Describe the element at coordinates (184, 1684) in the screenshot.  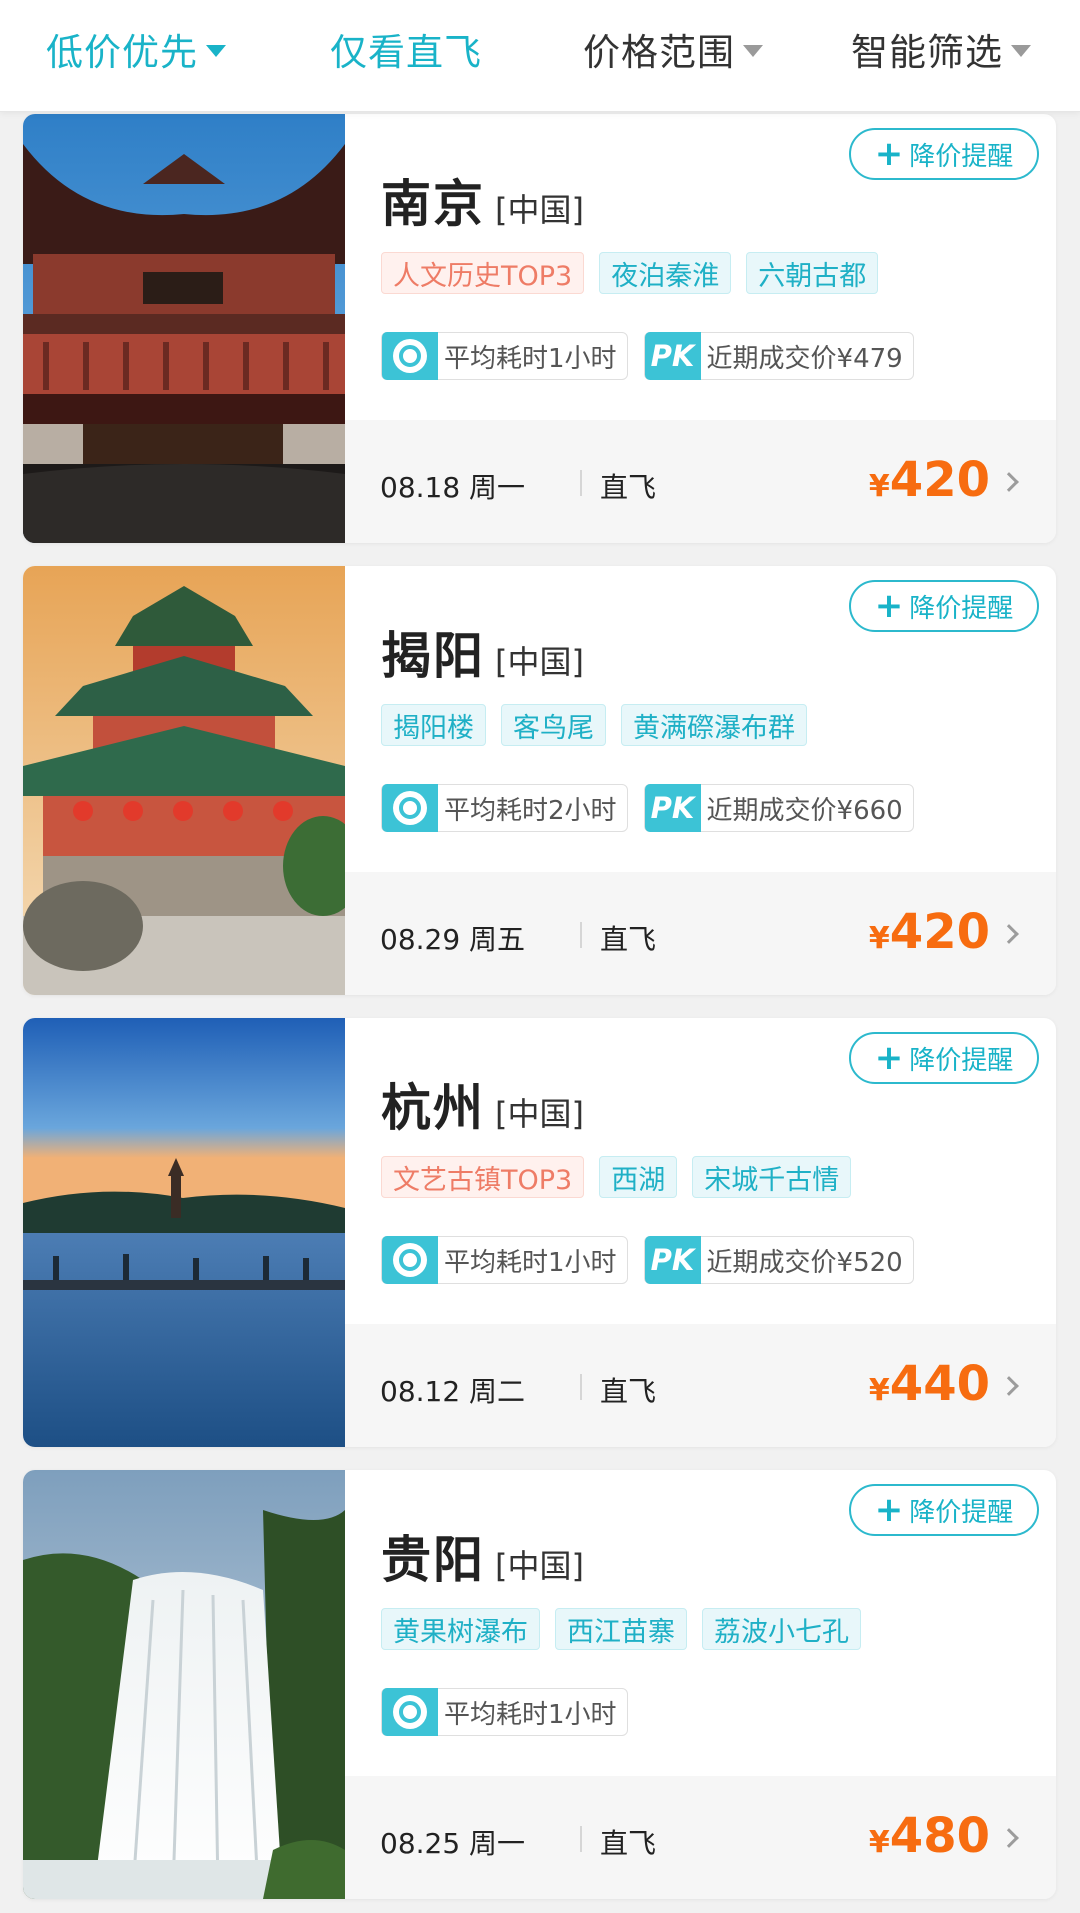
I see `destination-photo-guiyang` at that location.